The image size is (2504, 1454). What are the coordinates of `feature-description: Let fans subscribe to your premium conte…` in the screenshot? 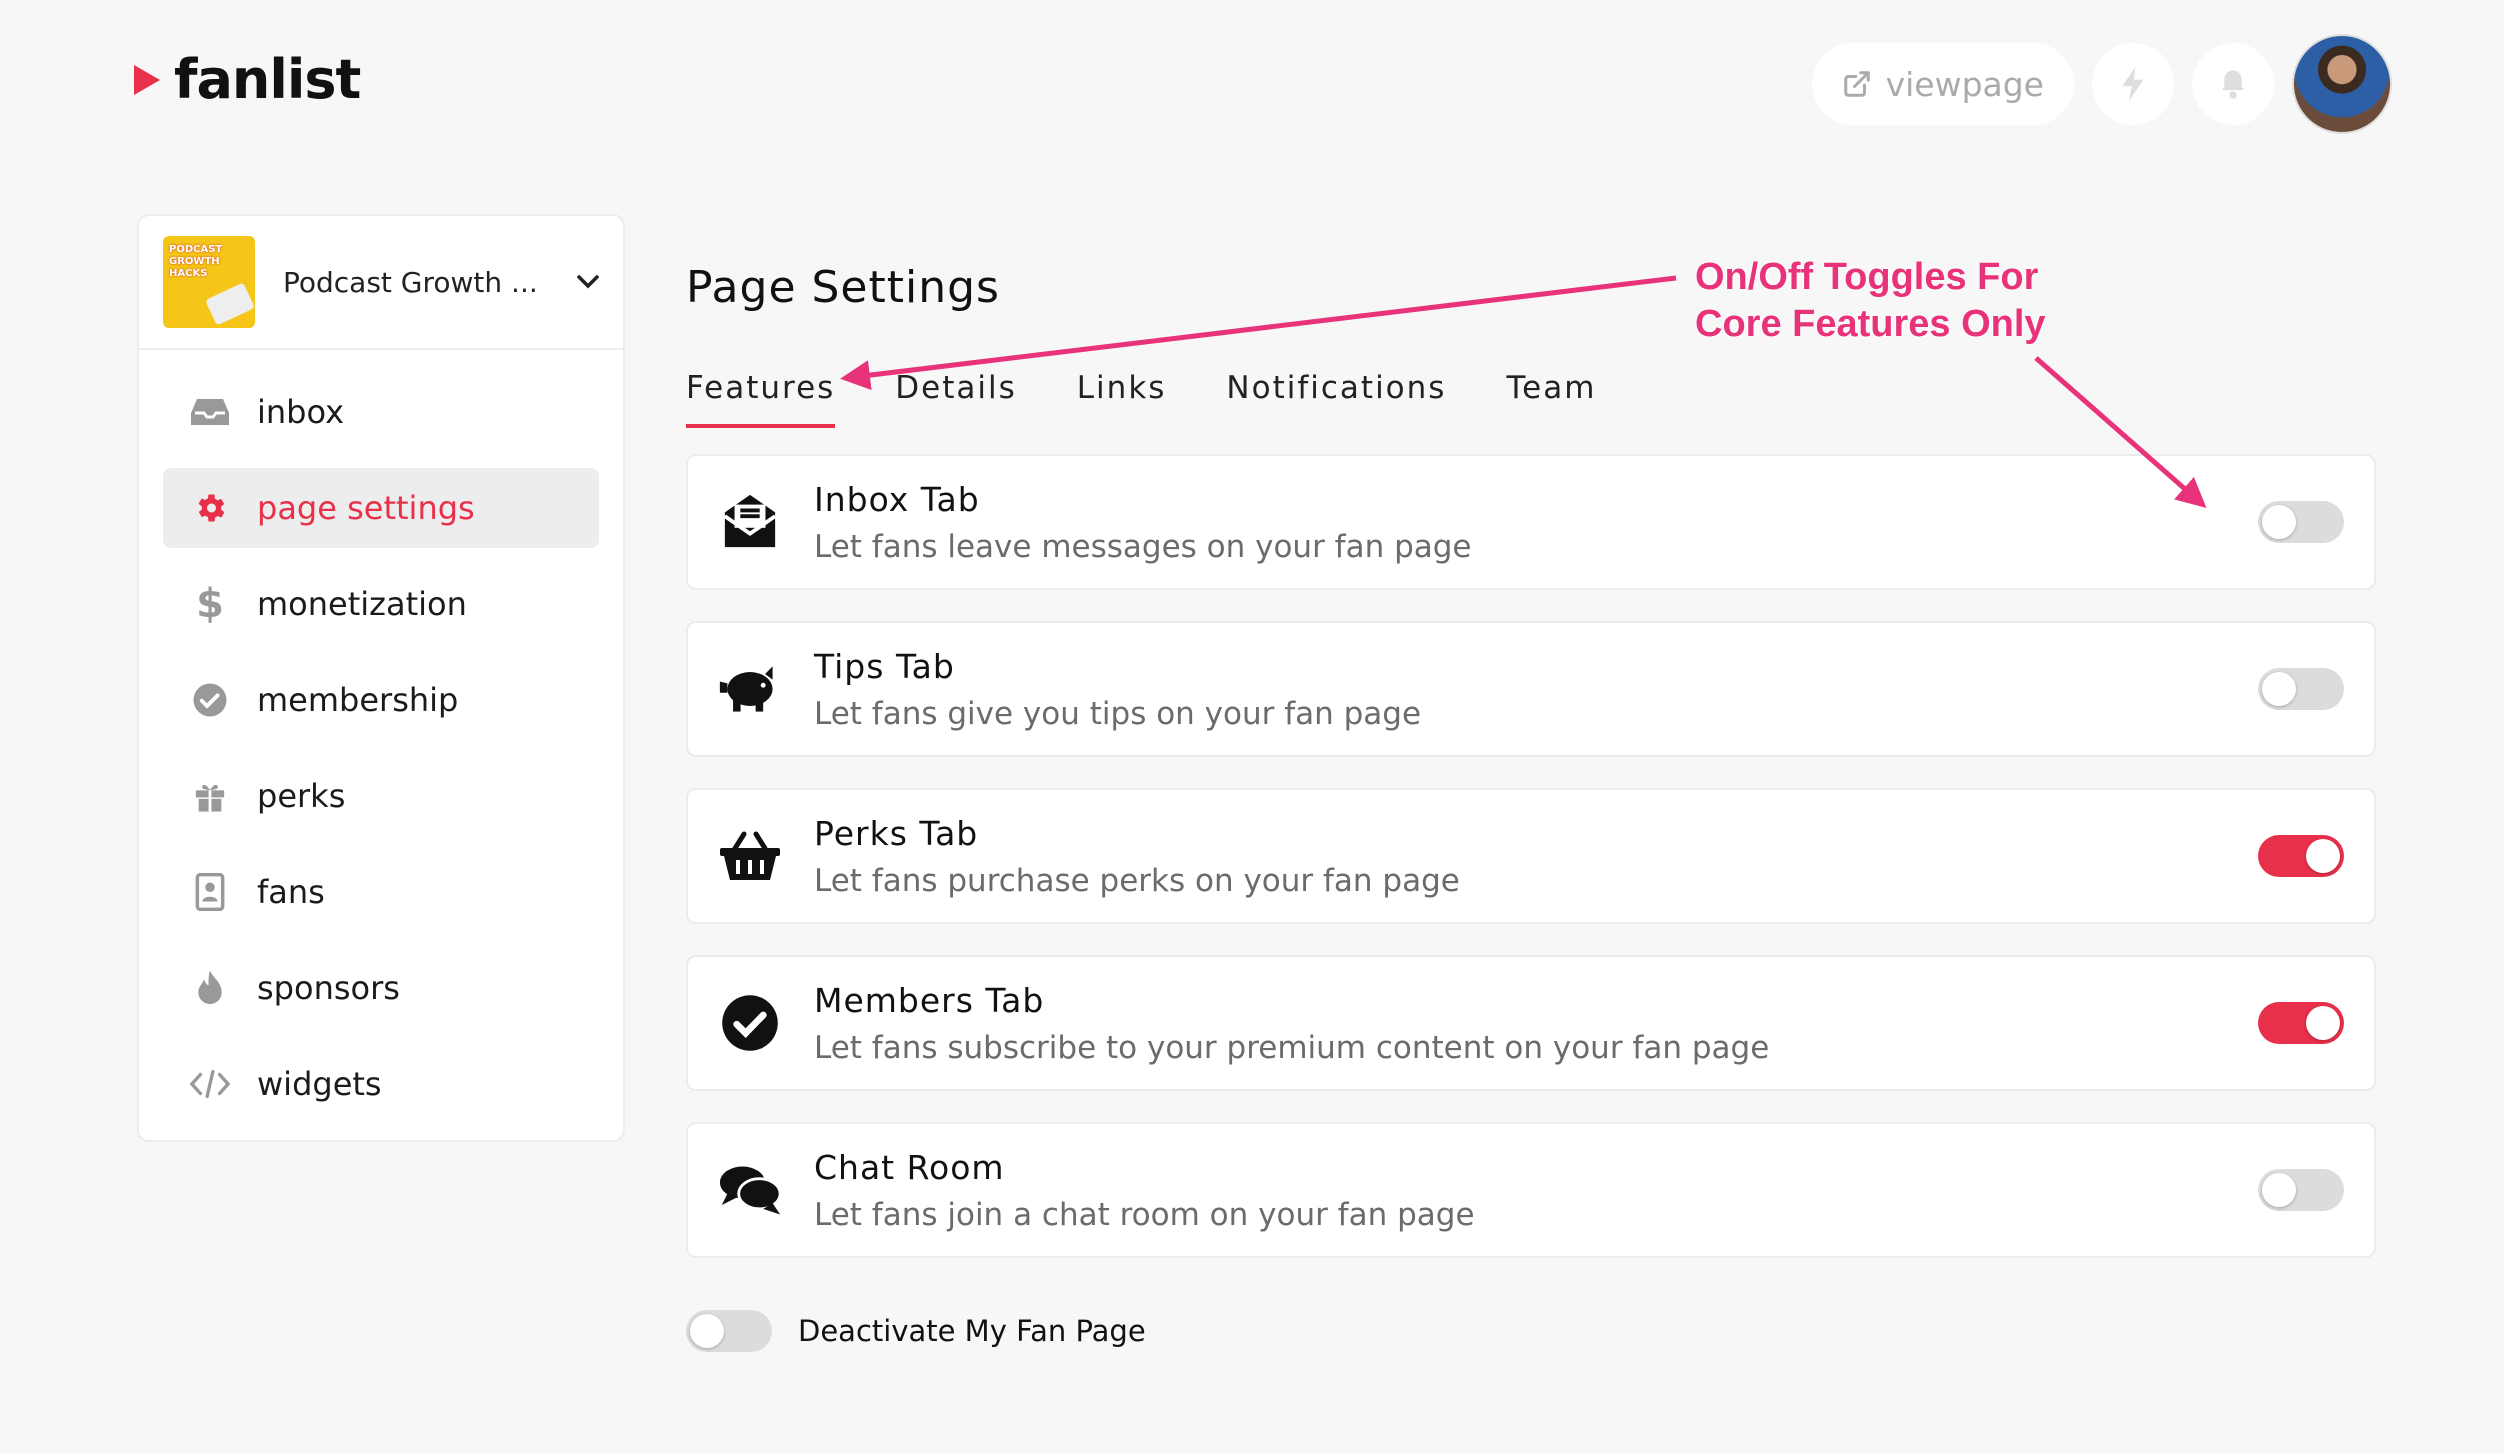 It's located at (1292, 1047).